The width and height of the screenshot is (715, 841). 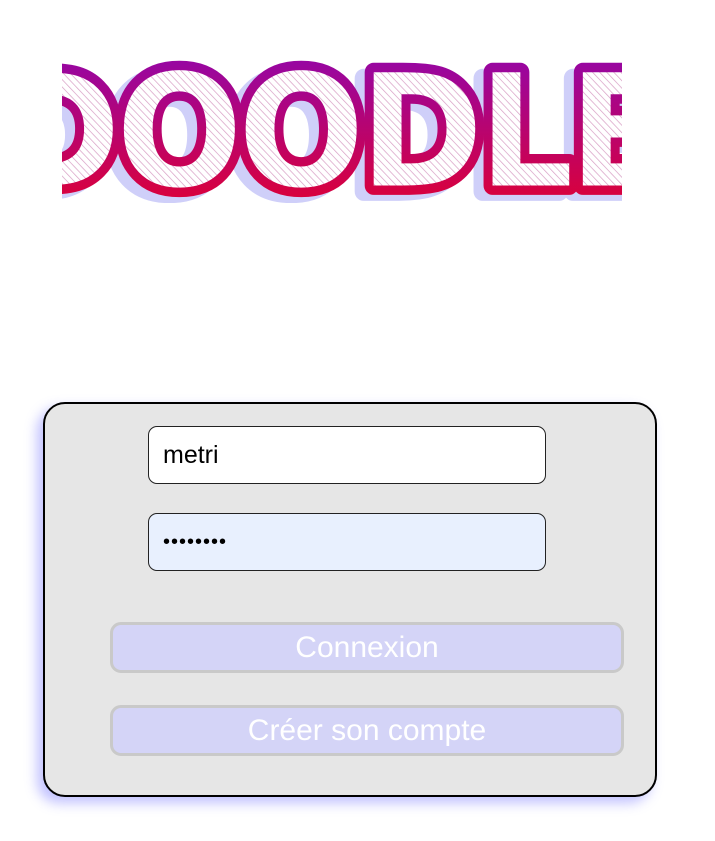 I want to click on create-account-button: Créer son compte, so click(x=367, y=730).